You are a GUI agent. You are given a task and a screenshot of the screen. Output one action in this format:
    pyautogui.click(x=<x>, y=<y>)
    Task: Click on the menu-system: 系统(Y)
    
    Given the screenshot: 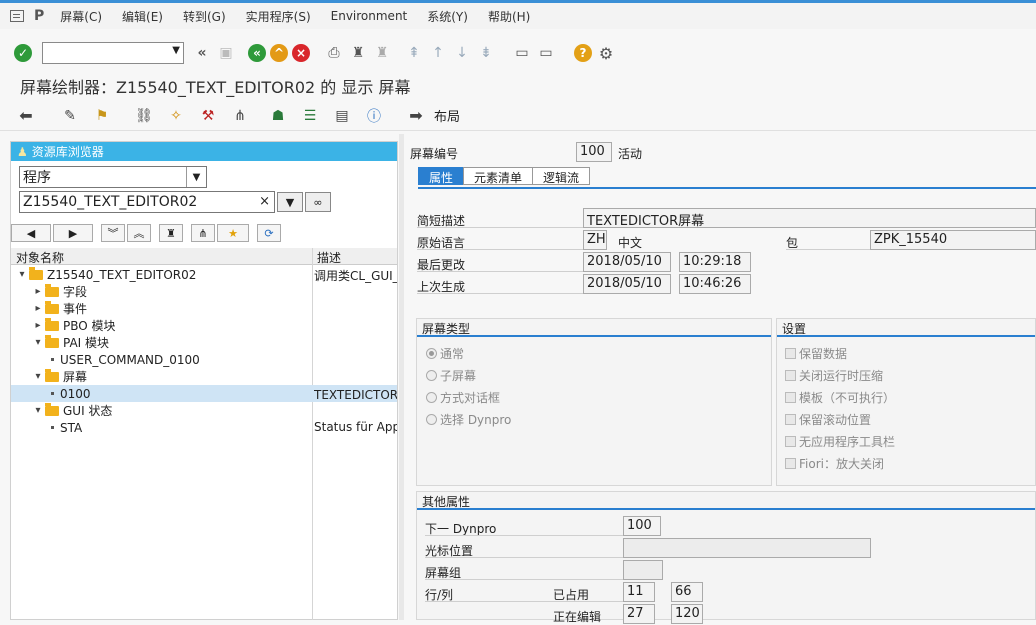 What is the action you would take?
    pyautogui.click(x=447, y=16)
    